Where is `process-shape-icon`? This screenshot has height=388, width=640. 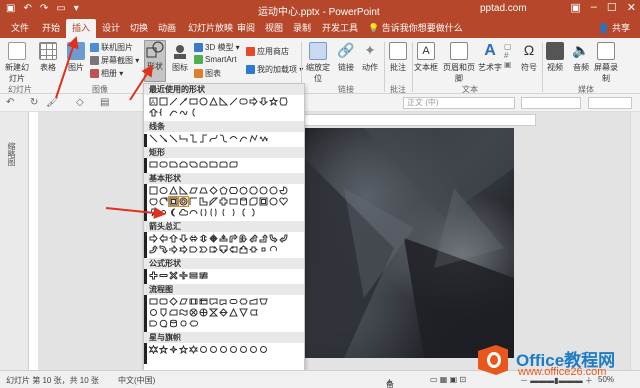
process-shape-icon is located at coordinates (153, 301).